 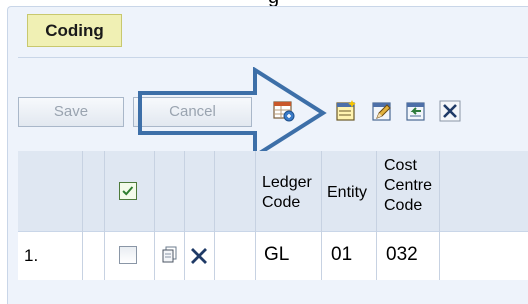 I want to click on cell-ledger-code: GL, so click(x=276, y=255).